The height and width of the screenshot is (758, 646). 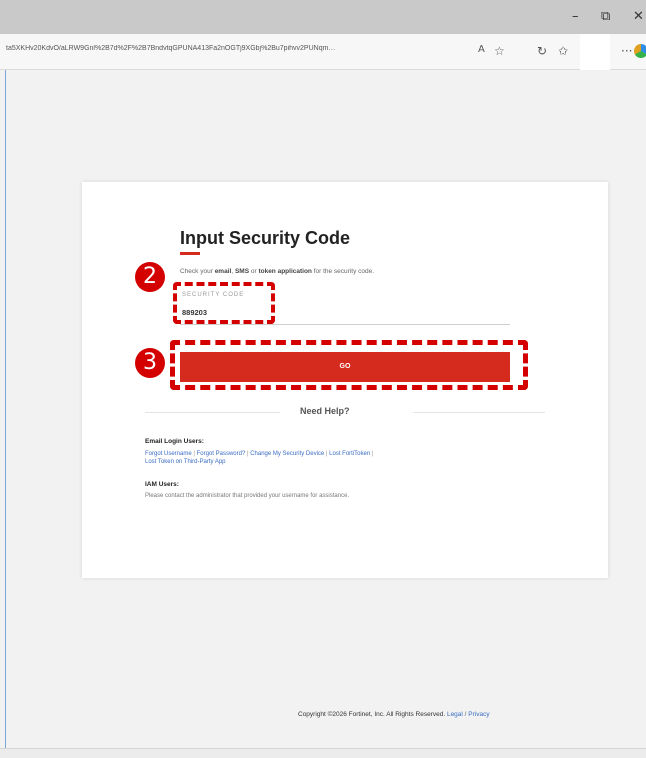 I want to click on instruction-sms: SMS, so click(x=242, y=271).